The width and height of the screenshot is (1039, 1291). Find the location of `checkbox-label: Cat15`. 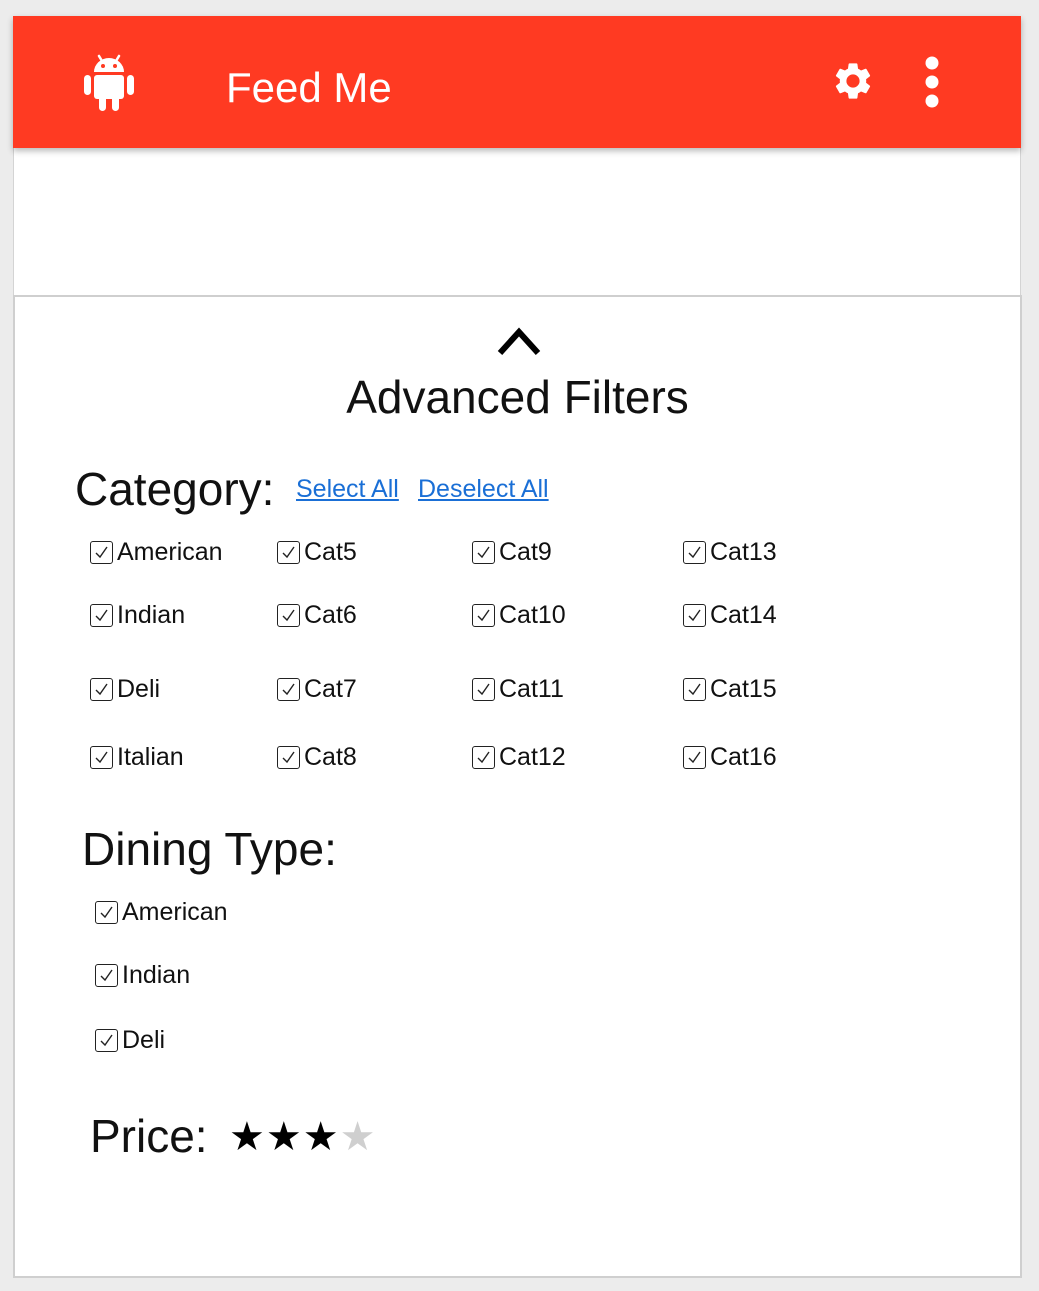

checkbox-label: Cat15 is located at coordinates (743, 688).